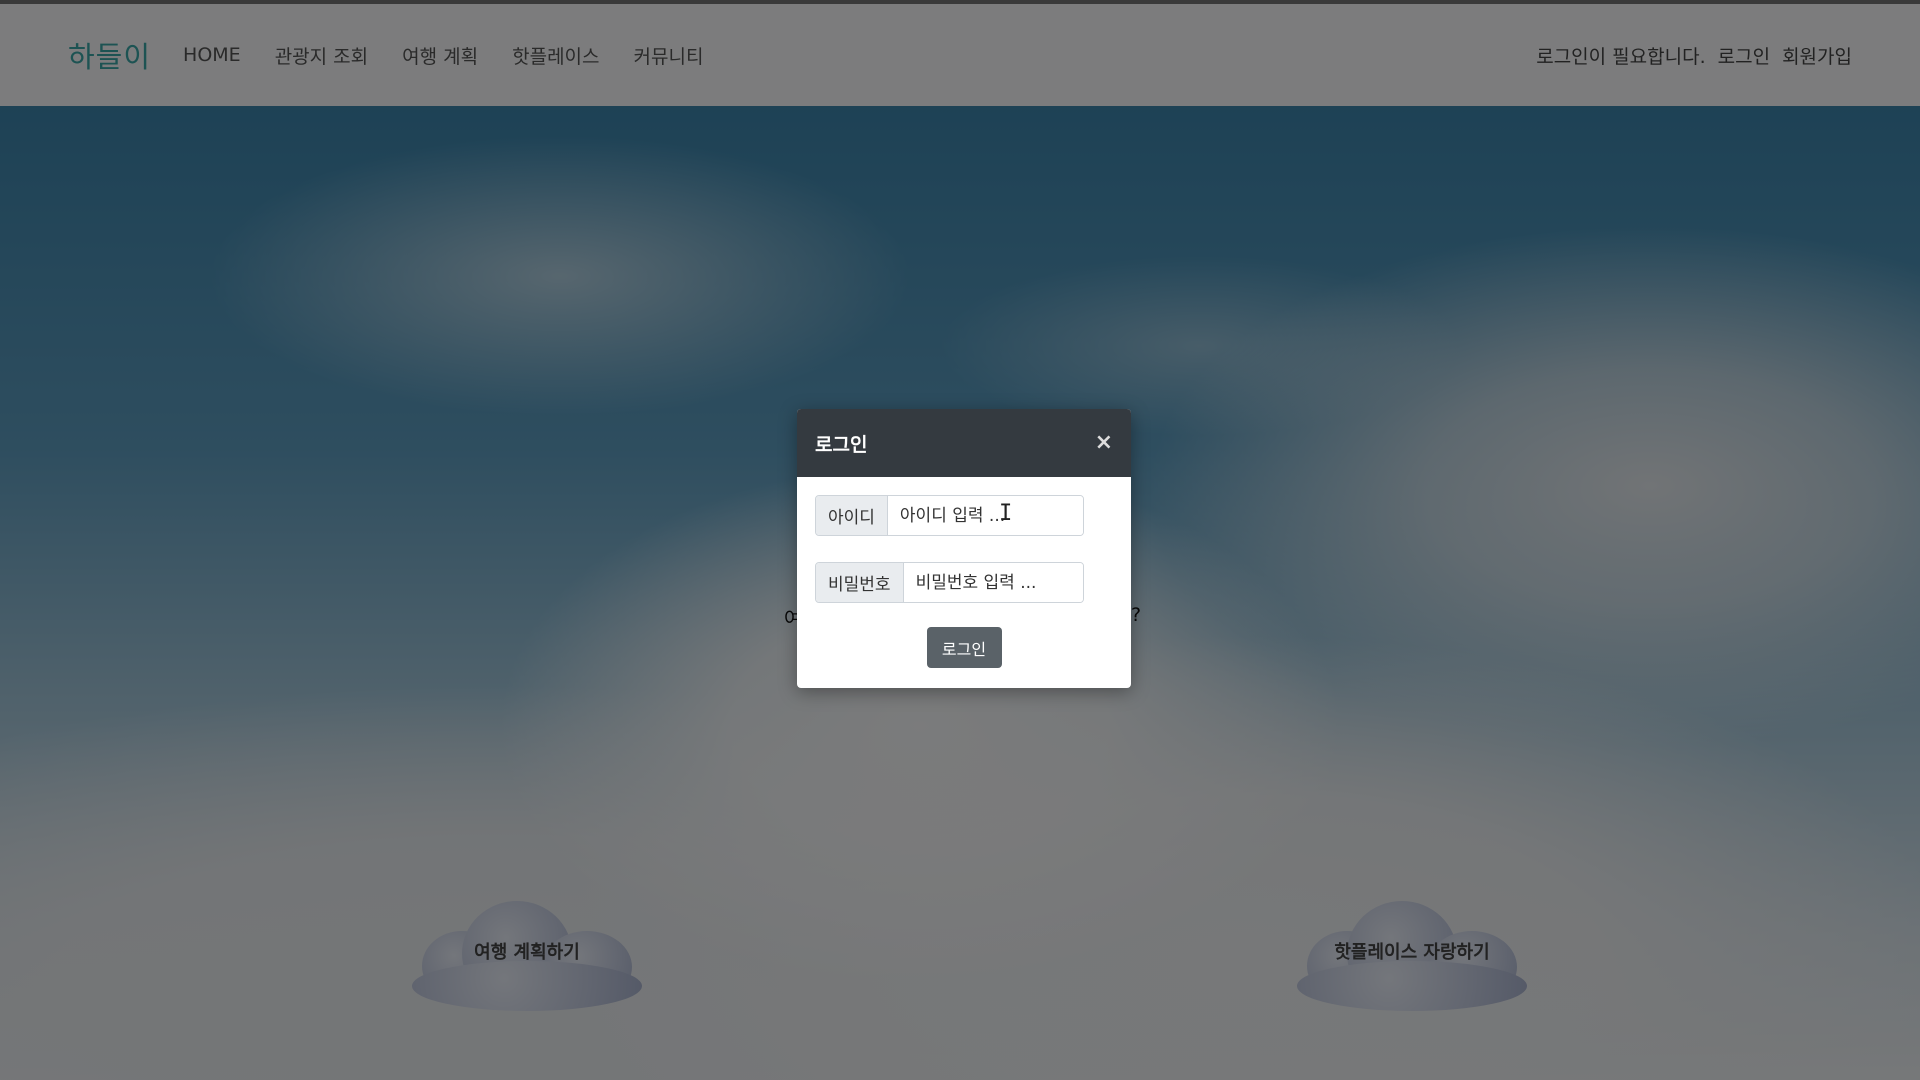 The width and height of the screenshot is (1920, 1080). What do you see at coordinates (985, 515) in the screenshot?
I see `id-input` at bounding box center [985, 515].